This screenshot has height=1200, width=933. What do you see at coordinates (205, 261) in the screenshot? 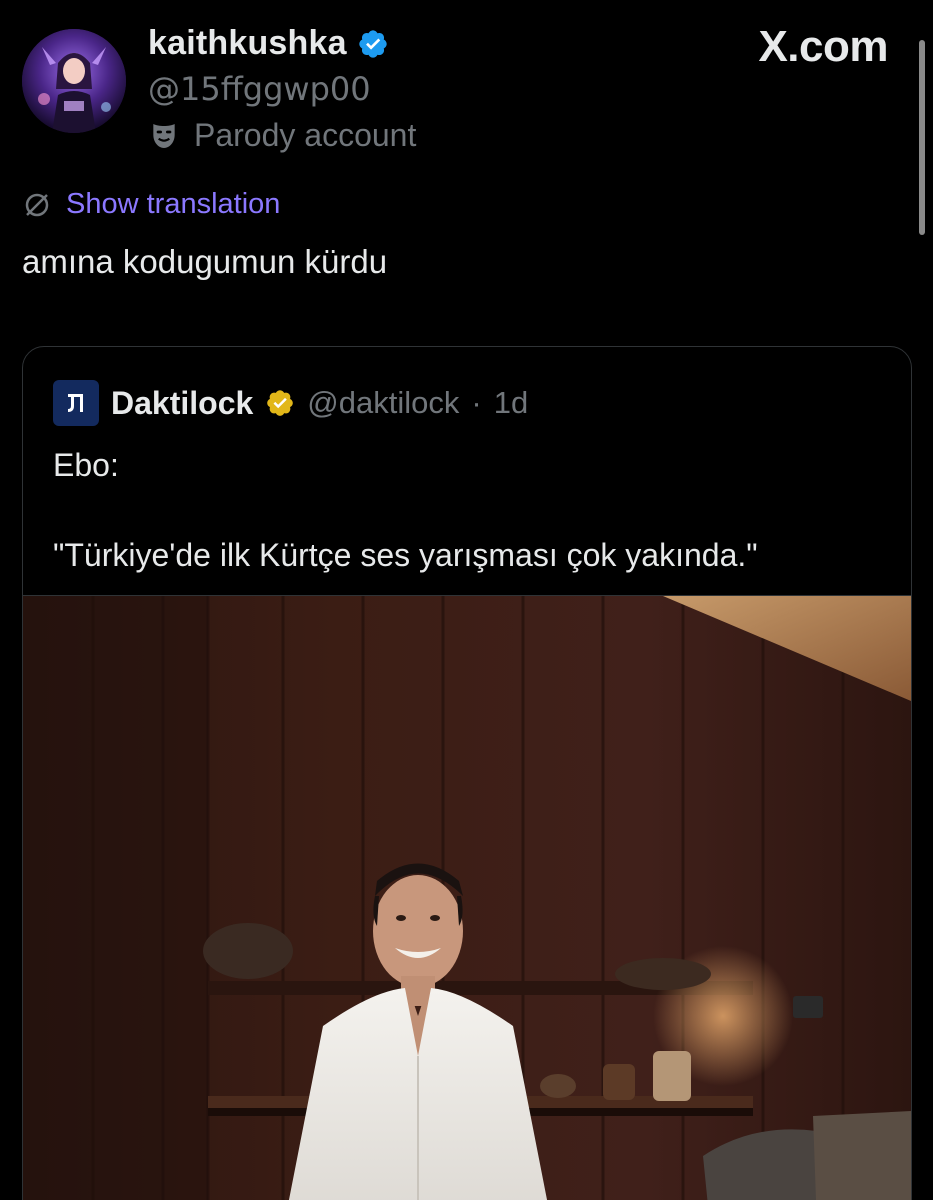
I see `tweet-text: amına kodugumun kürdu` at bounding box center [205, 261].